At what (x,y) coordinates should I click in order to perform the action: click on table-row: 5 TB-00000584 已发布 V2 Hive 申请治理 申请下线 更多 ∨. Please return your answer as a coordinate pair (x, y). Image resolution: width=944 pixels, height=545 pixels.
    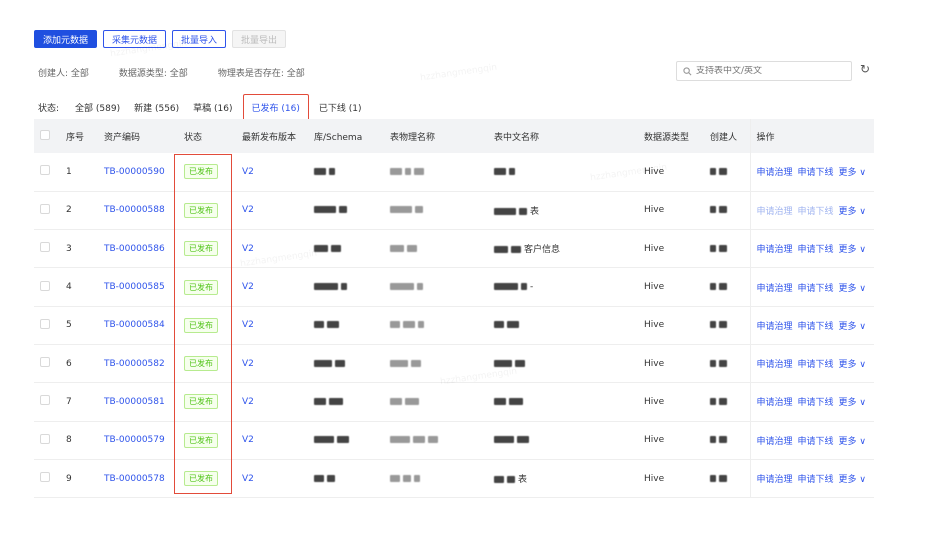
    Looking at the image, I should click on (454, 325).